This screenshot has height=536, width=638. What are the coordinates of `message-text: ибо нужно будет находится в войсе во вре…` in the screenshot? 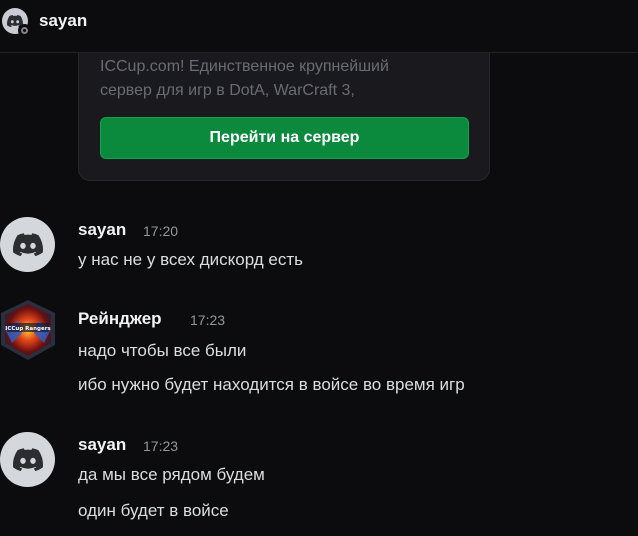 It's located at (271, 384).